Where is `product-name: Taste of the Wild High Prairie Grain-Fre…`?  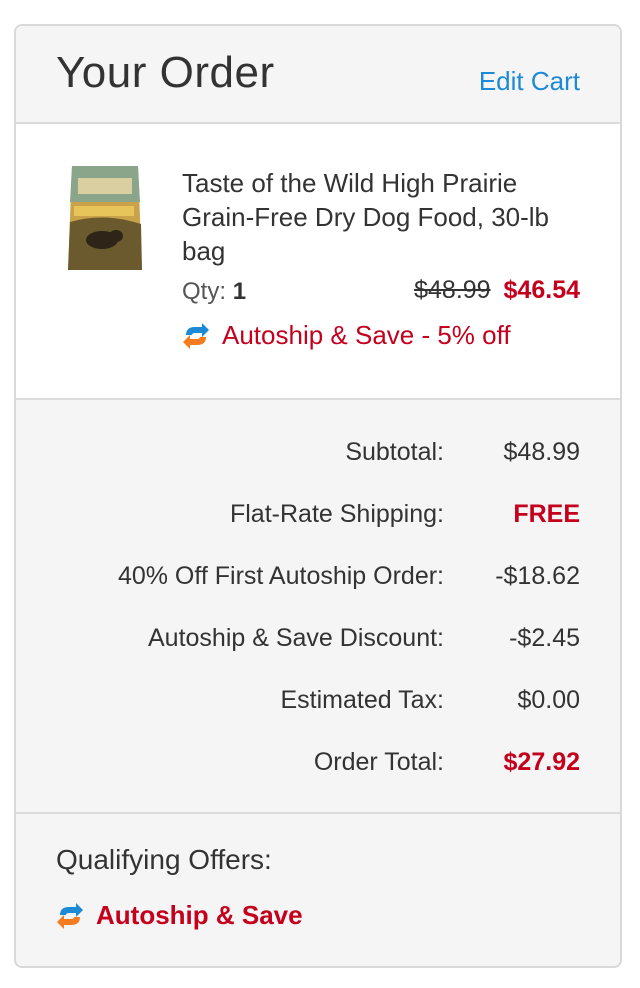
product-name: Taste of the Wild High Prairie Grain-Fre… is located at coordinates (382, 217).